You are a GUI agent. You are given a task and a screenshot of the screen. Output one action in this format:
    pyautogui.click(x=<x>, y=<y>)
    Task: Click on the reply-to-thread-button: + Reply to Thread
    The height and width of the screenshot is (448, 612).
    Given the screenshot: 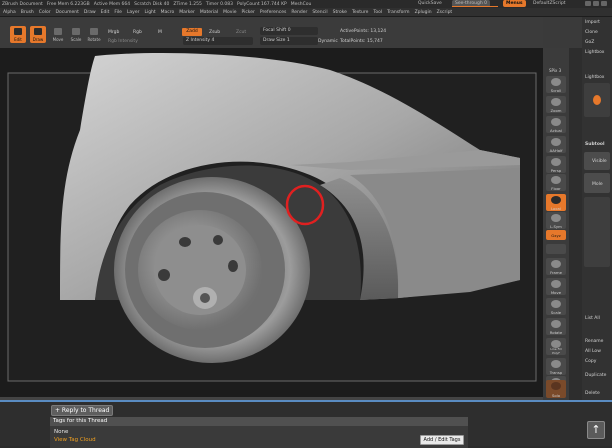 What is the action you would take?
    pyautogui.click(x=82, y=410)
    